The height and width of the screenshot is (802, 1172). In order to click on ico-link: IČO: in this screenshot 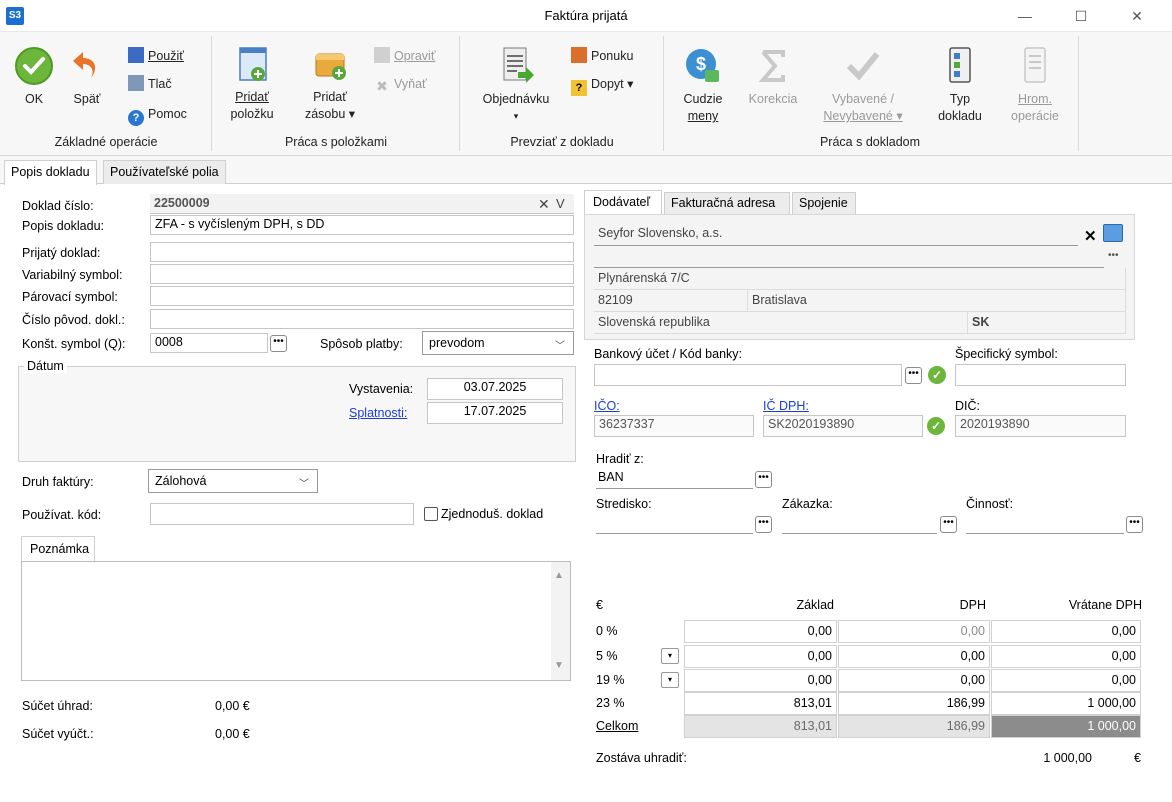, I will do `click(607, 406)`.